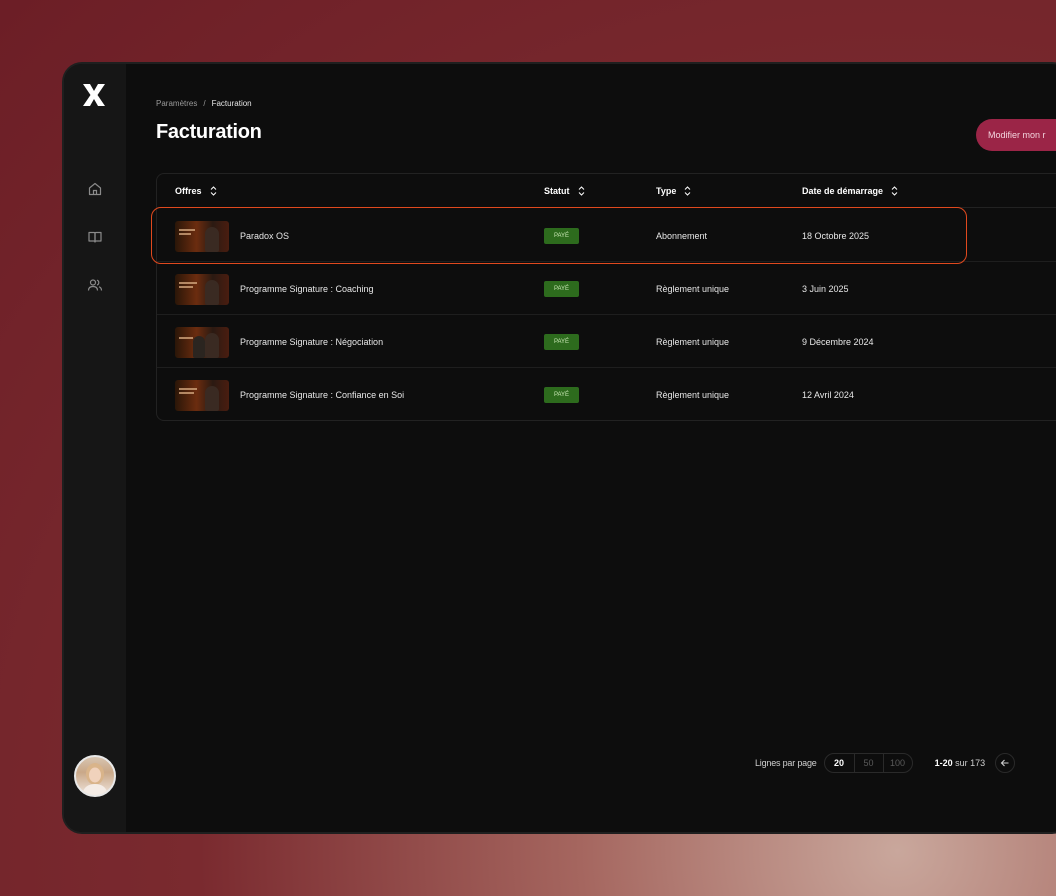 This screenshot has width=1056, height=896. I want to click on start-date: 18 Octobre 2025, so click(836, 236).